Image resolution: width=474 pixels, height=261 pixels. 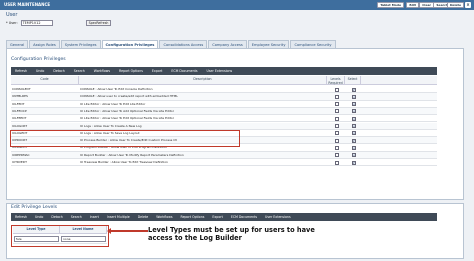 I want to click on tab-consolidations-access: Consolidations Access, so click(x=183, y=44).